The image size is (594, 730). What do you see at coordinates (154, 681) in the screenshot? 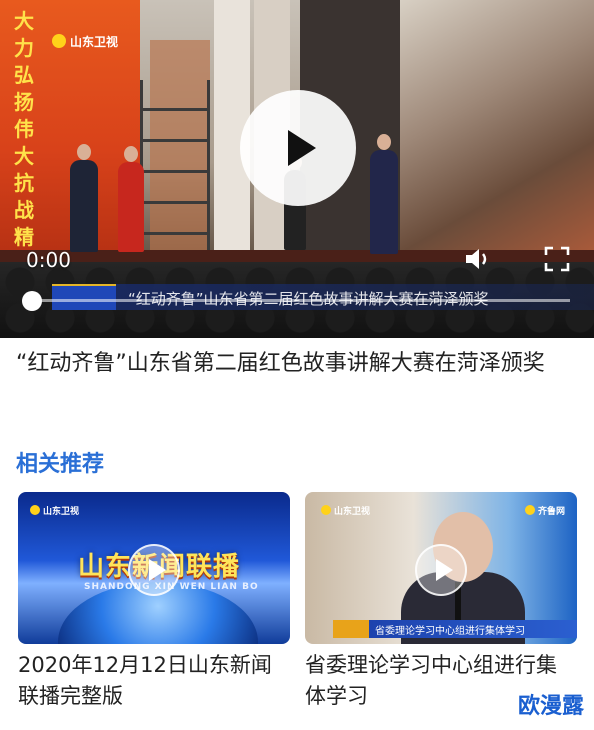
I see `related-item-title: 2020年12月12日山东新闻联播完整版` at bounding box center [154, 681].